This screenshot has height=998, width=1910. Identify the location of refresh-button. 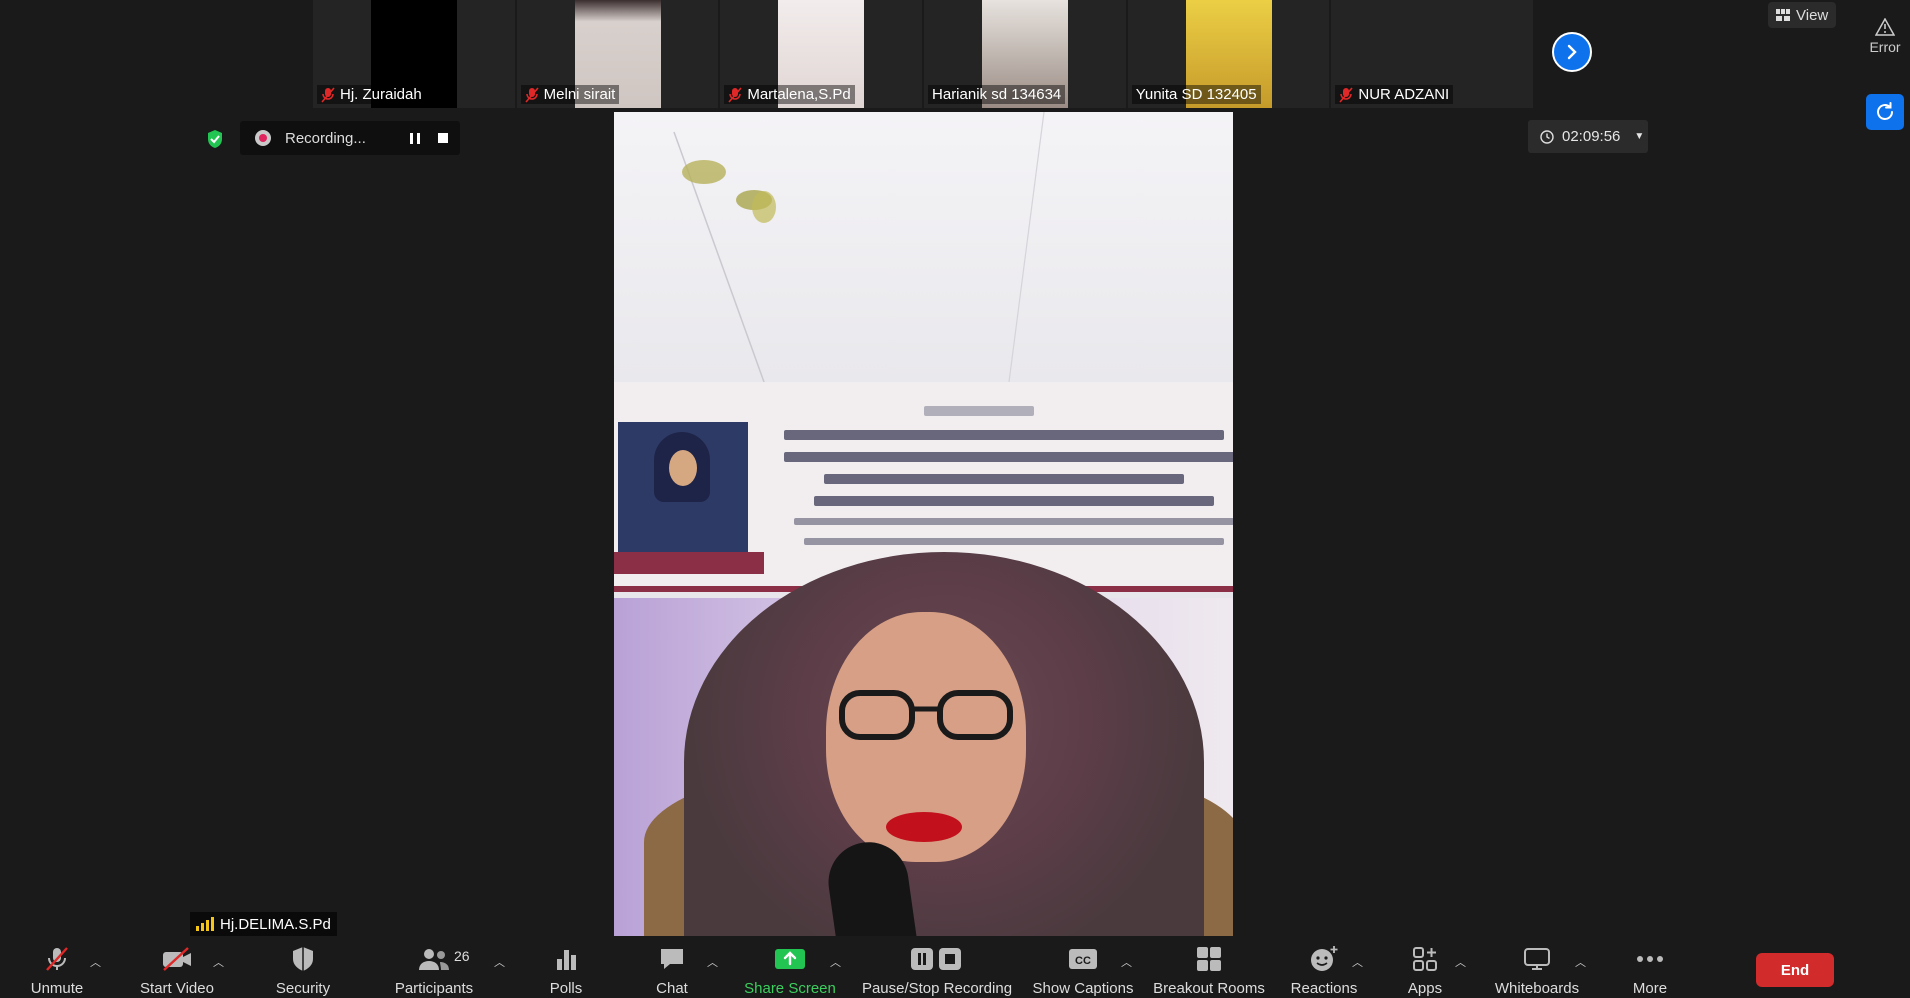
(1885, 112).